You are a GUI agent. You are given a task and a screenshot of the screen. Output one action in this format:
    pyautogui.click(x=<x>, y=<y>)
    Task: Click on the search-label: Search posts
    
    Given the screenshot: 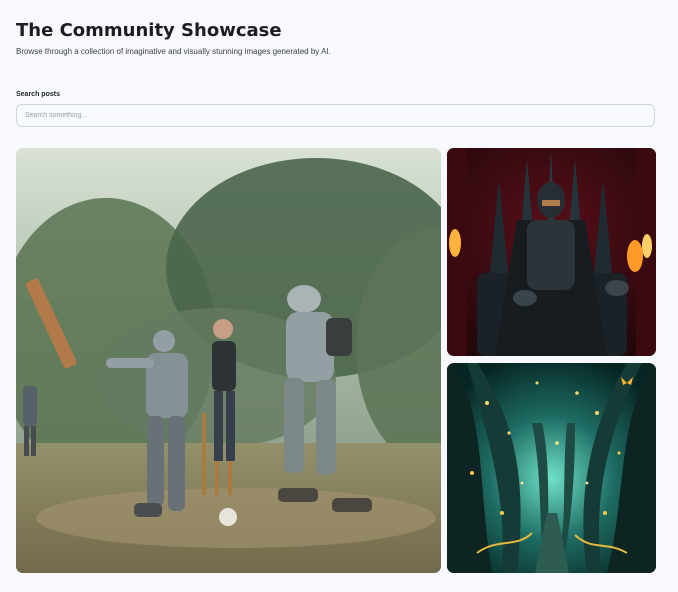 What is the action you would take?
    pyautogui.click(x=38, y=94)
    